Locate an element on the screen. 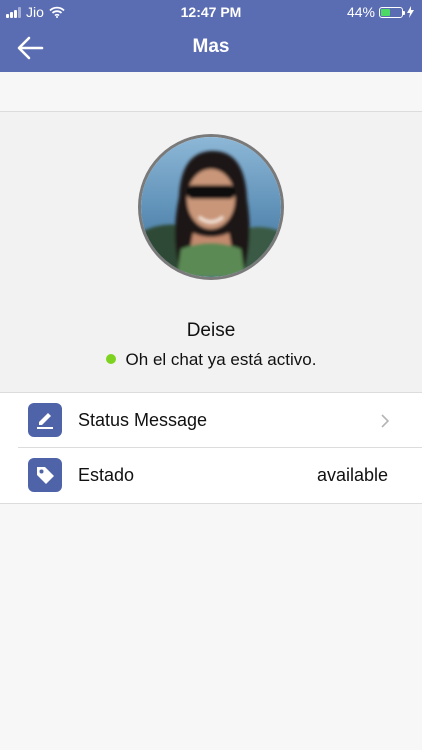 The width and height of the screenshot is (422, 750). online-indicator is located at coordinates (110, 359).